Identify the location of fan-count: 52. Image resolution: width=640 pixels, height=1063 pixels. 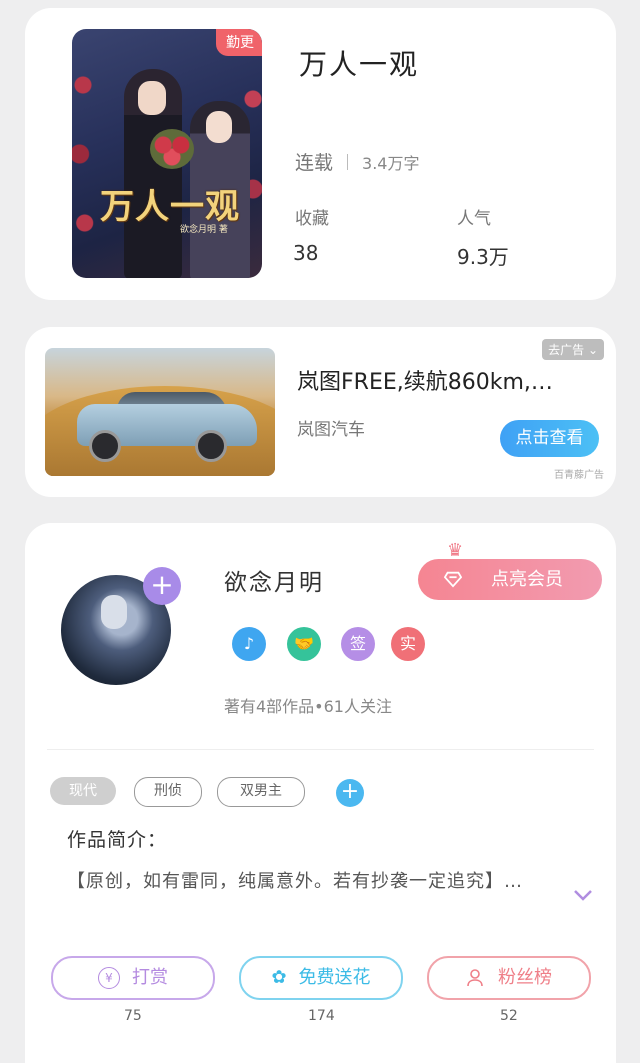
(509, 1016).